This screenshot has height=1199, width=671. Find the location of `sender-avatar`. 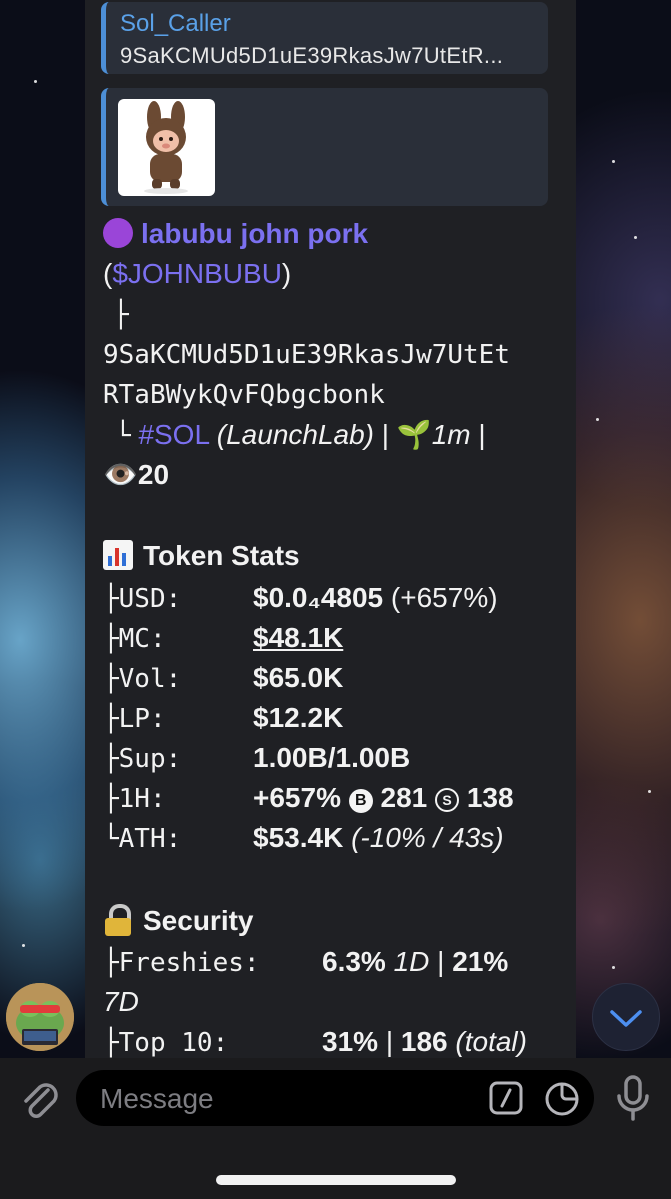

sender-avatar is located at coordinates (40, 1017).